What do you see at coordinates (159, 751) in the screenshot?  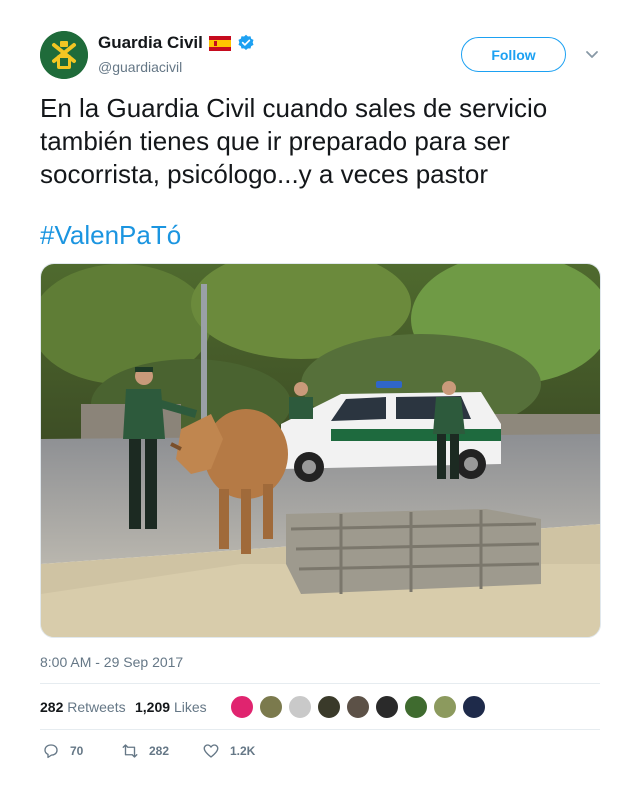 I see `retweet-count: 282` at bounding box center [159, 751].